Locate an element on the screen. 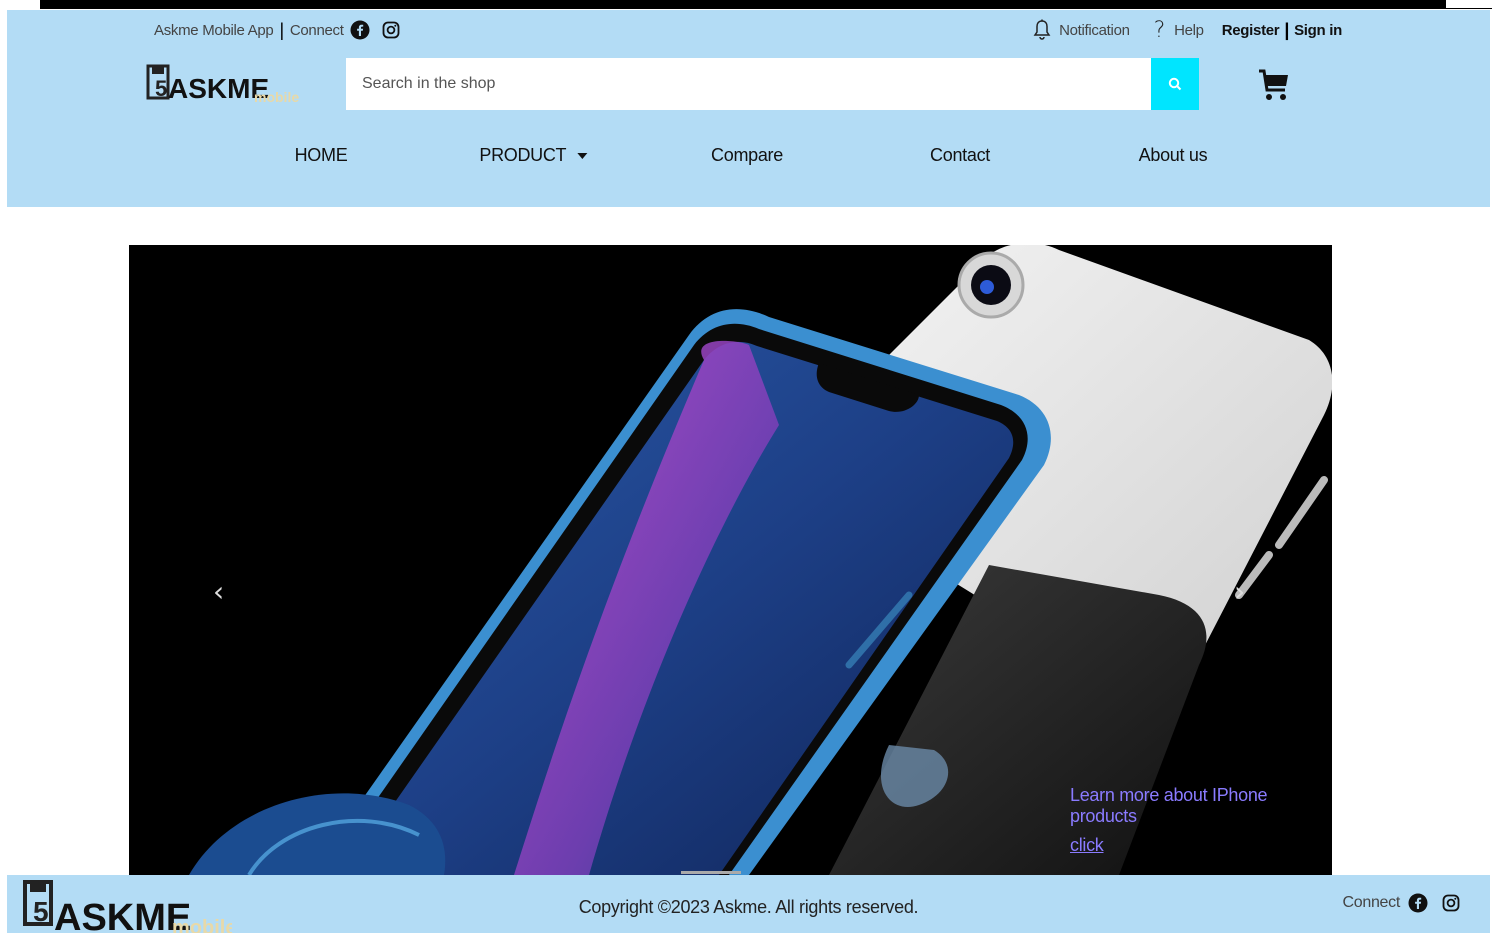  footer-connect-label: Connect is located at coordinates (1371, 902).